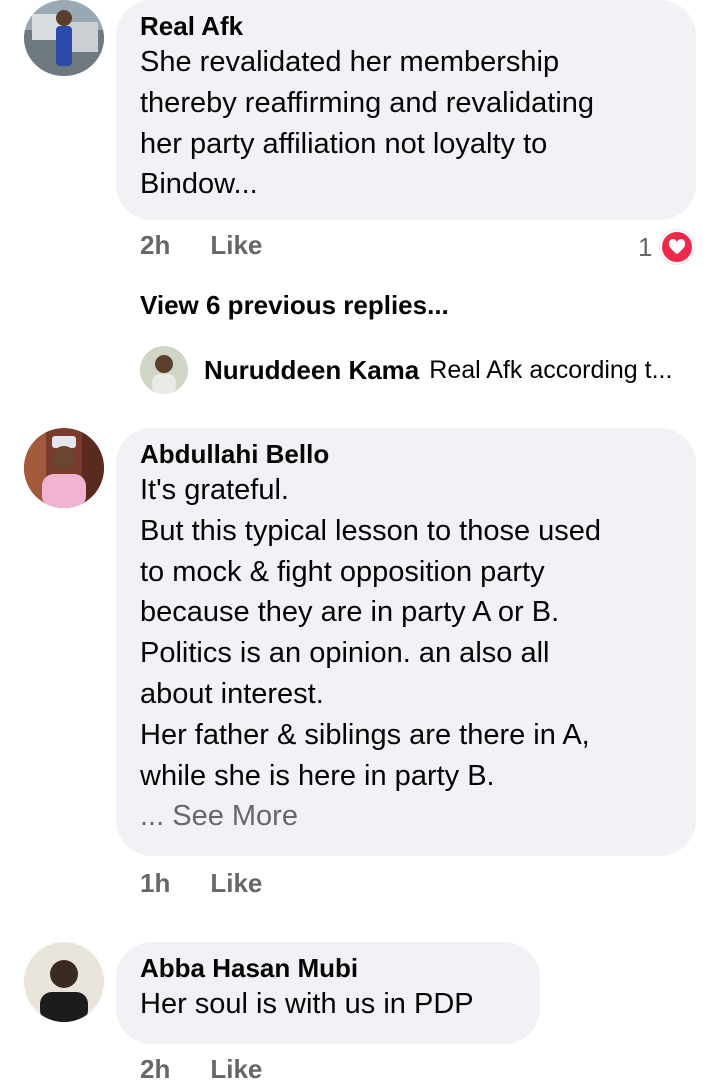 The image size is (720, 1085). I want to click on comment-text: Her soul is with us in PDP, so click(328, 1004).